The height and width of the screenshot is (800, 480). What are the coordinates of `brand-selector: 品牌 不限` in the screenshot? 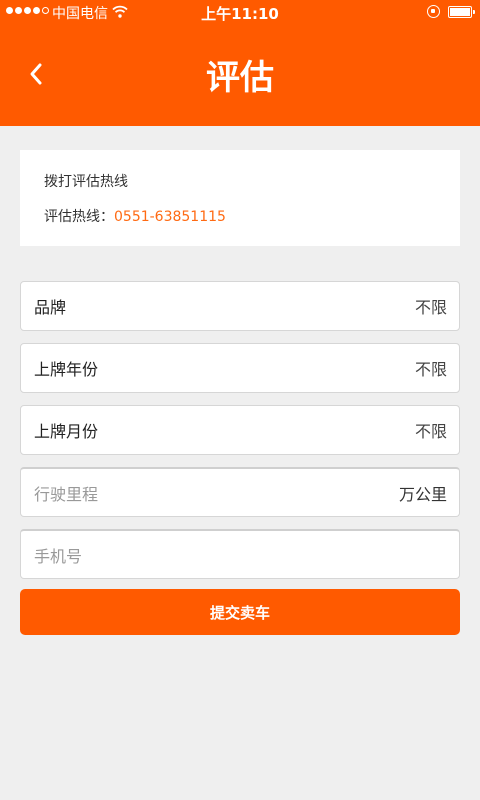 It's located at (240, 306).